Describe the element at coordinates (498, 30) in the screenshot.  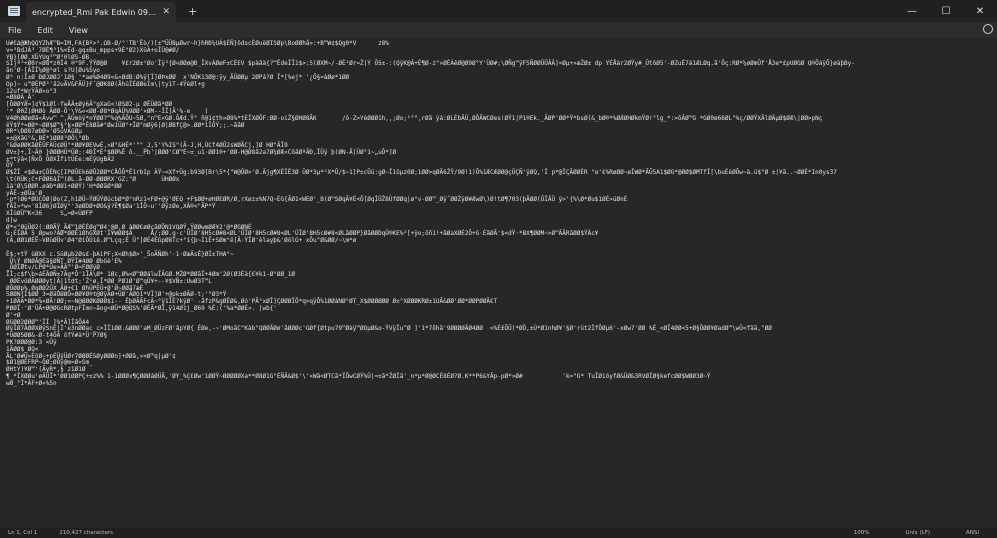
I see `menu-bar: File Edit View` at that location.